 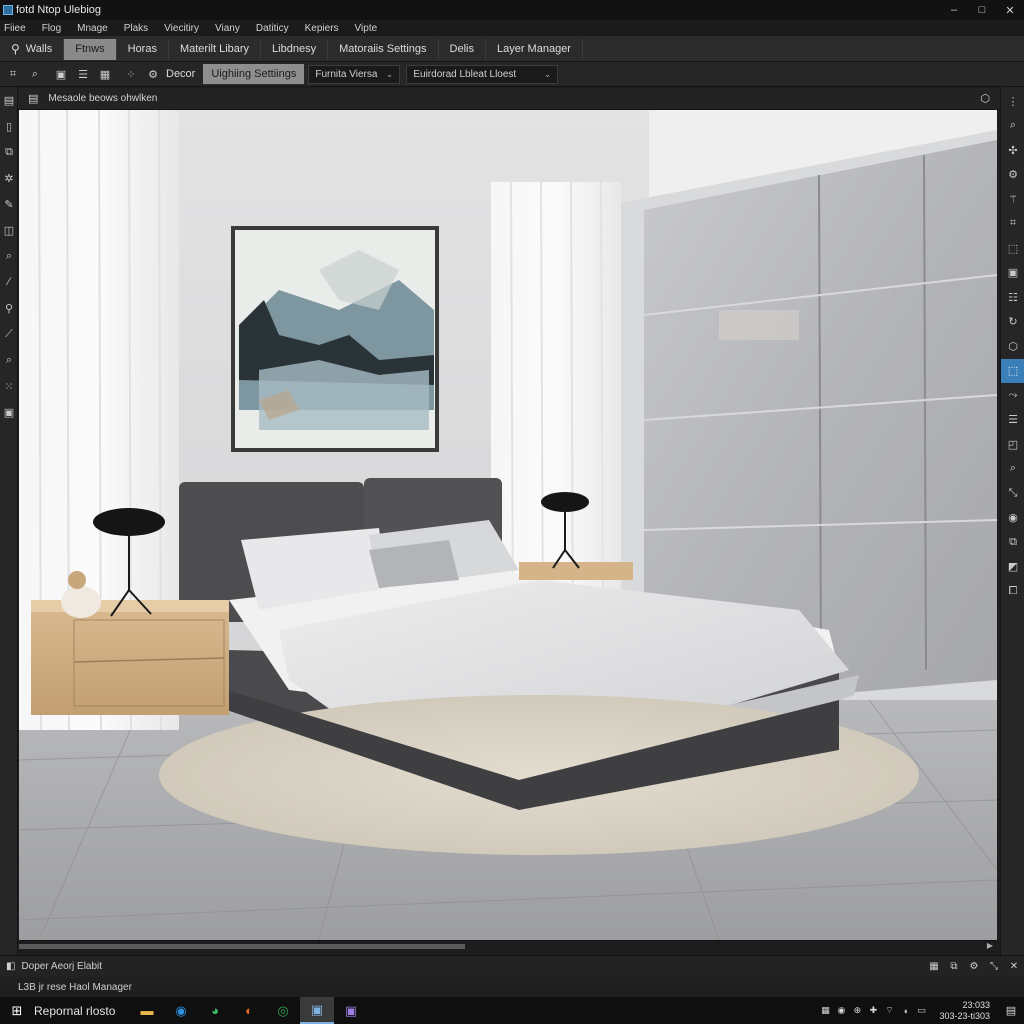 What do you see at coordinates (215, 49) in the screenshot?
I see `tab-material-library: Materilt Libary` at bounding box center [215, 49].